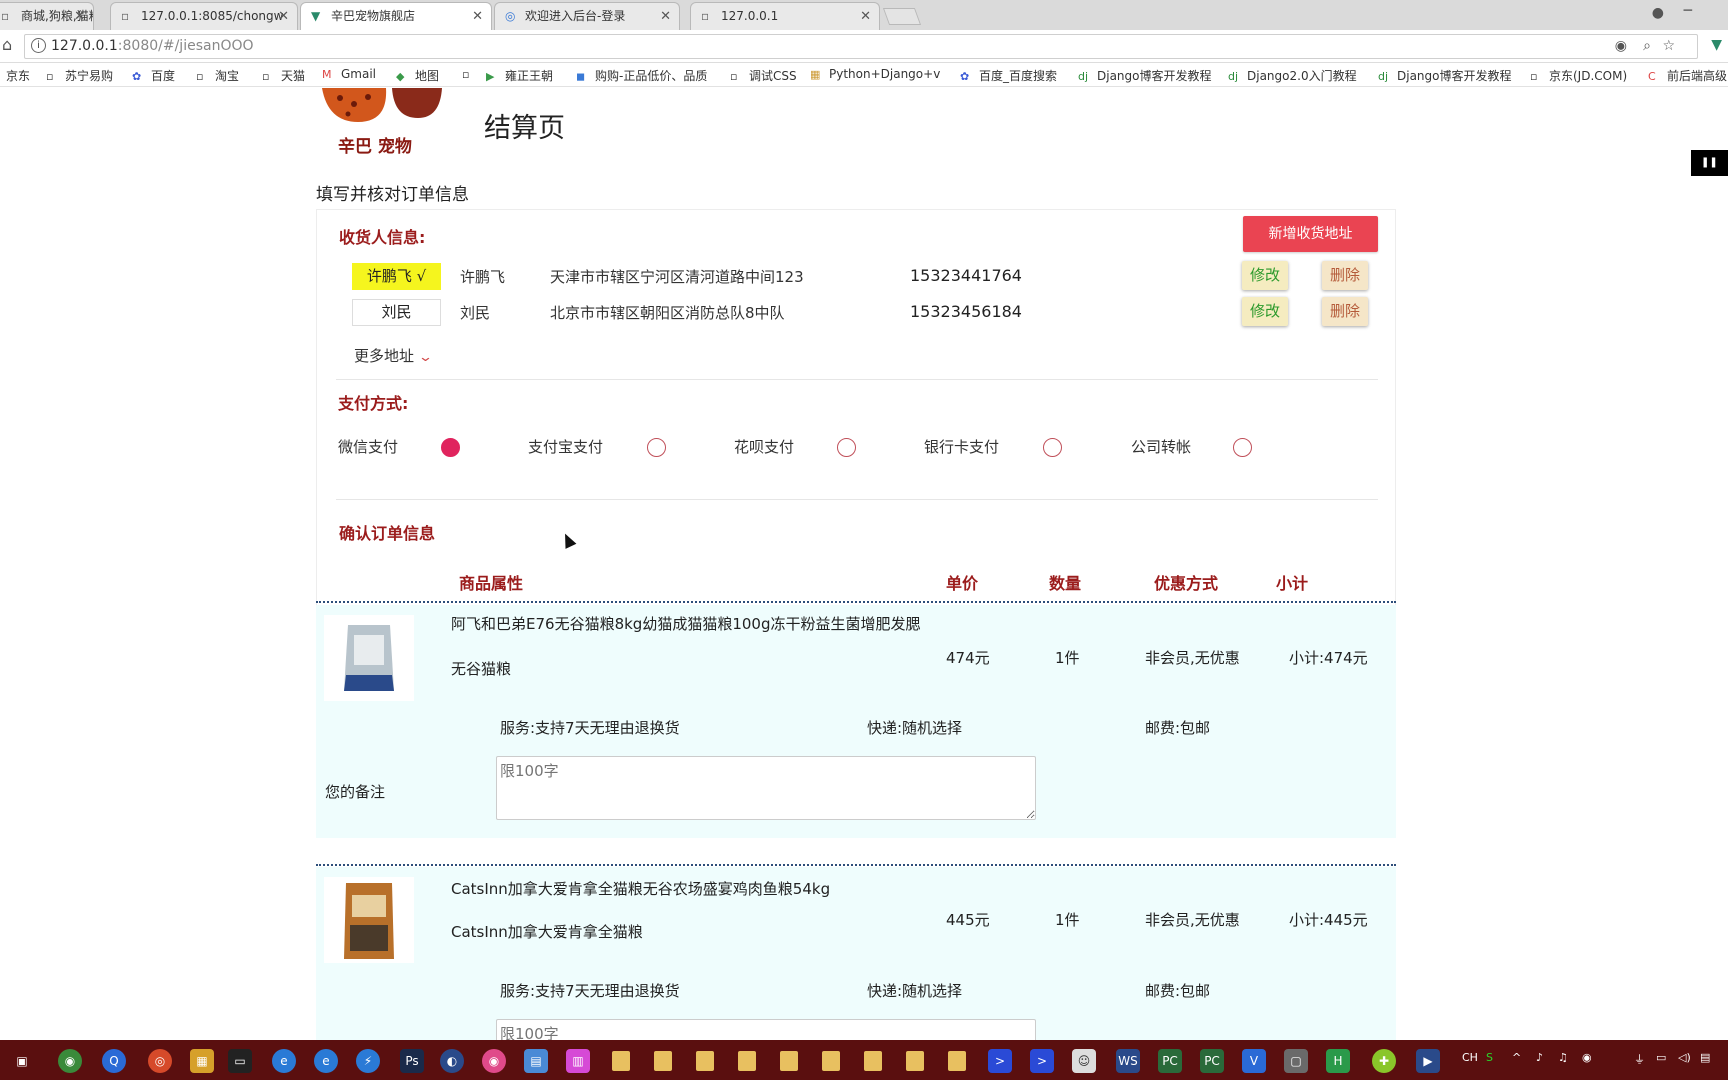 The width and height of the screenshot is (1728, 1080). What do you see at coordinates (1709, 163) in the screenshot?
I see `floating-widget: ❚❚` at bounding box center [1709, 163].